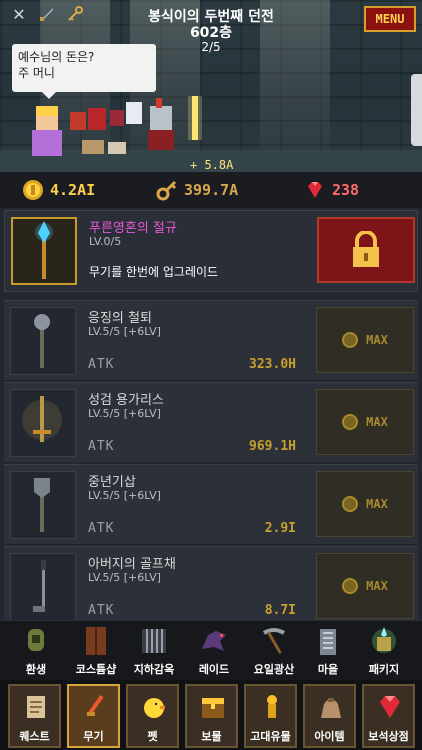  I want to click on wardrobe-icon, so click(96, 641).